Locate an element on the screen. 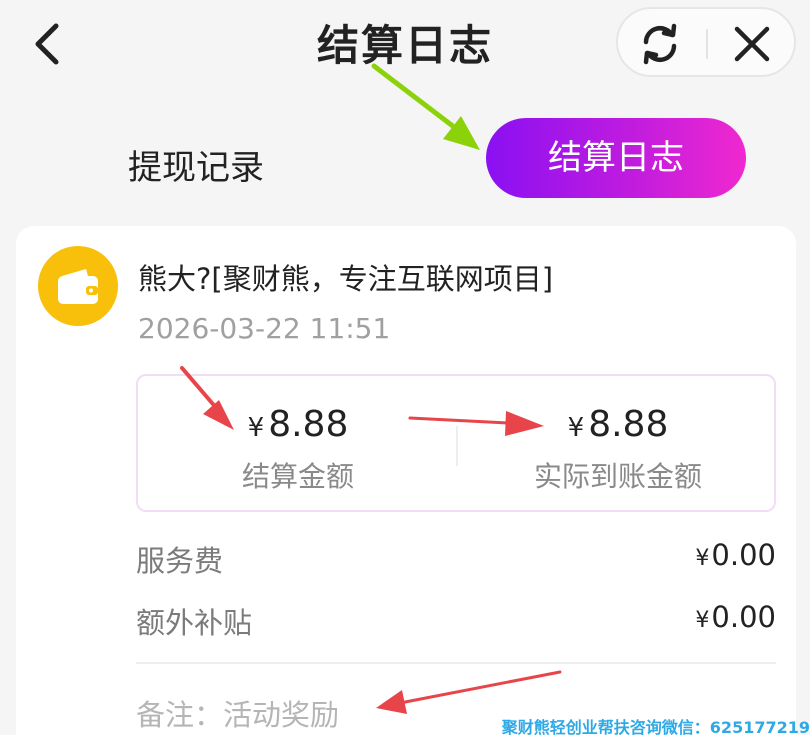 This screenshot has height=735, width=810. close-button is located at coordinates (752, 44).